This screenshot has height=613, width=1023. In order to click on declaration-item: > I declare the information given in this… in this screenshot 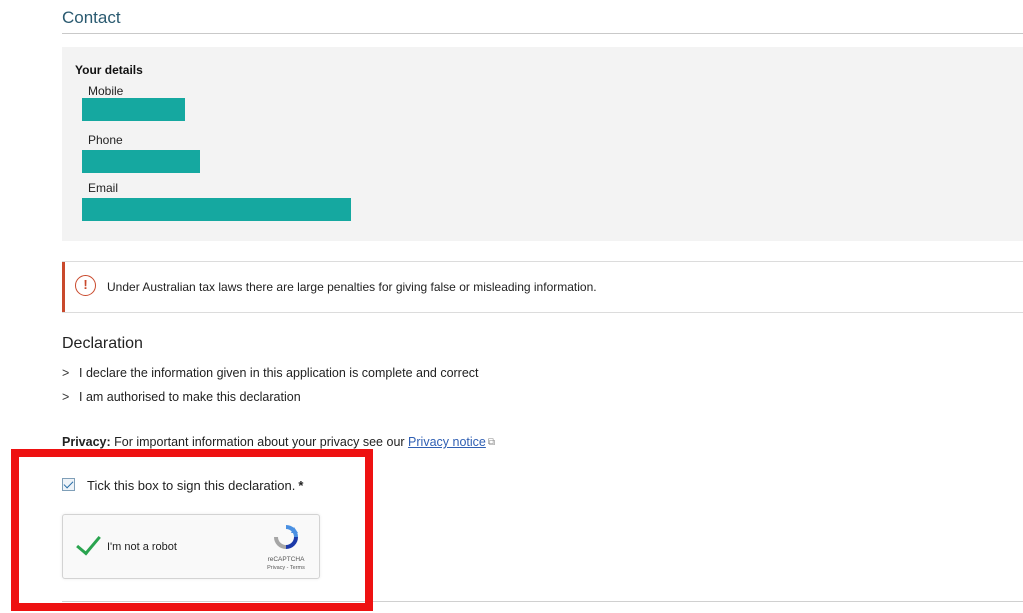, I will do `click(270, 373)`.